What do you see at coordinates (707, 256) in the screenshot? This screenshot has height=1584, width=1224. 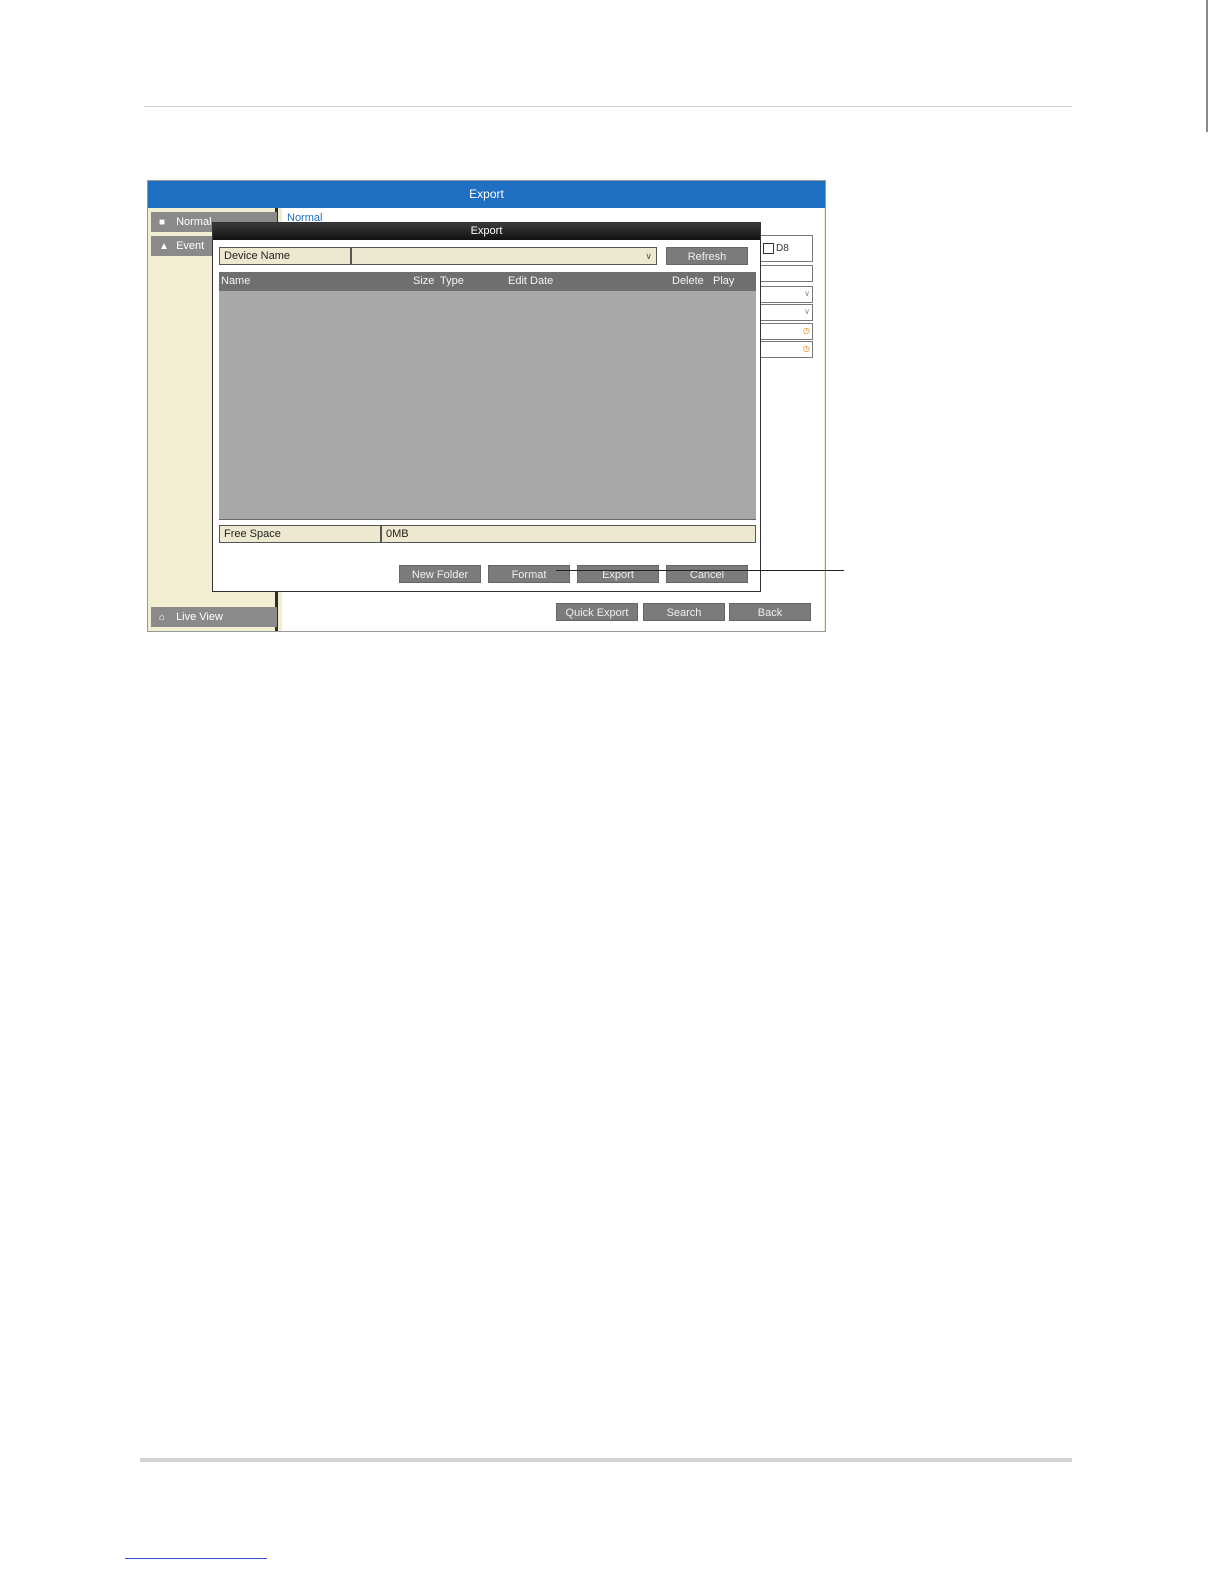 I see `refresh-button: Refresh` at bounding box center [707, 256].